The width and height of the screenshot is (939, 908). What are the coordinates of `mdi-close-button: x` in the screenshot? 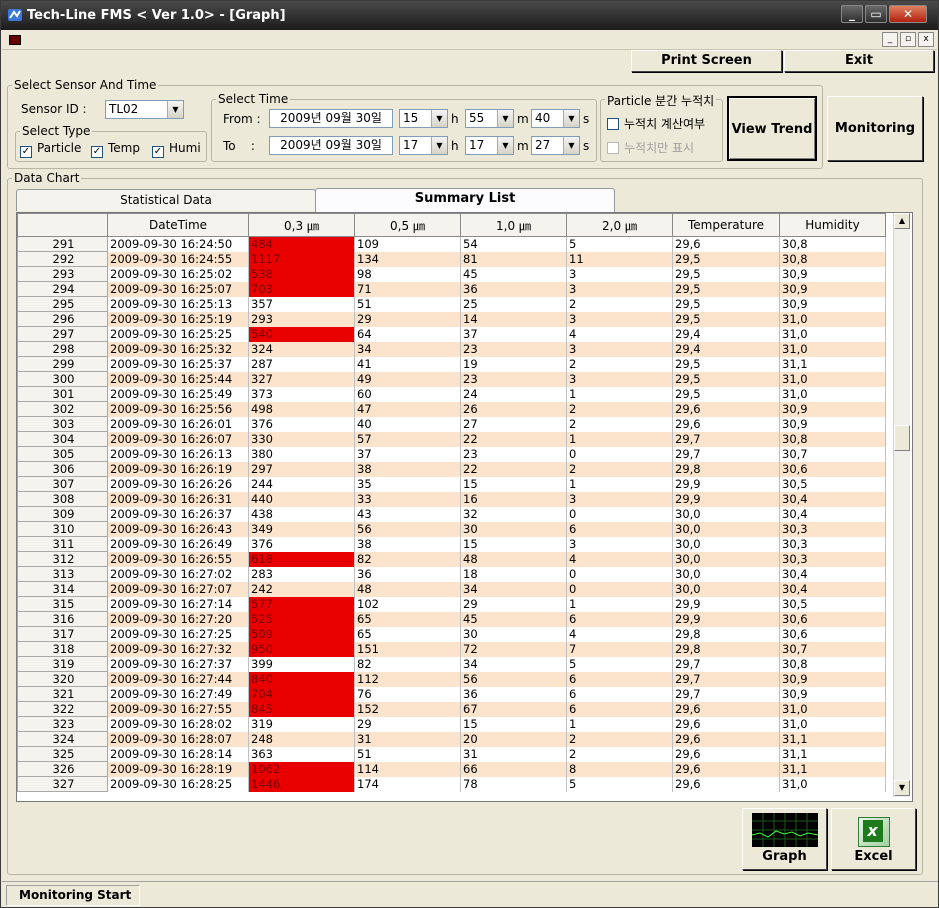 It's located at (926, 39).